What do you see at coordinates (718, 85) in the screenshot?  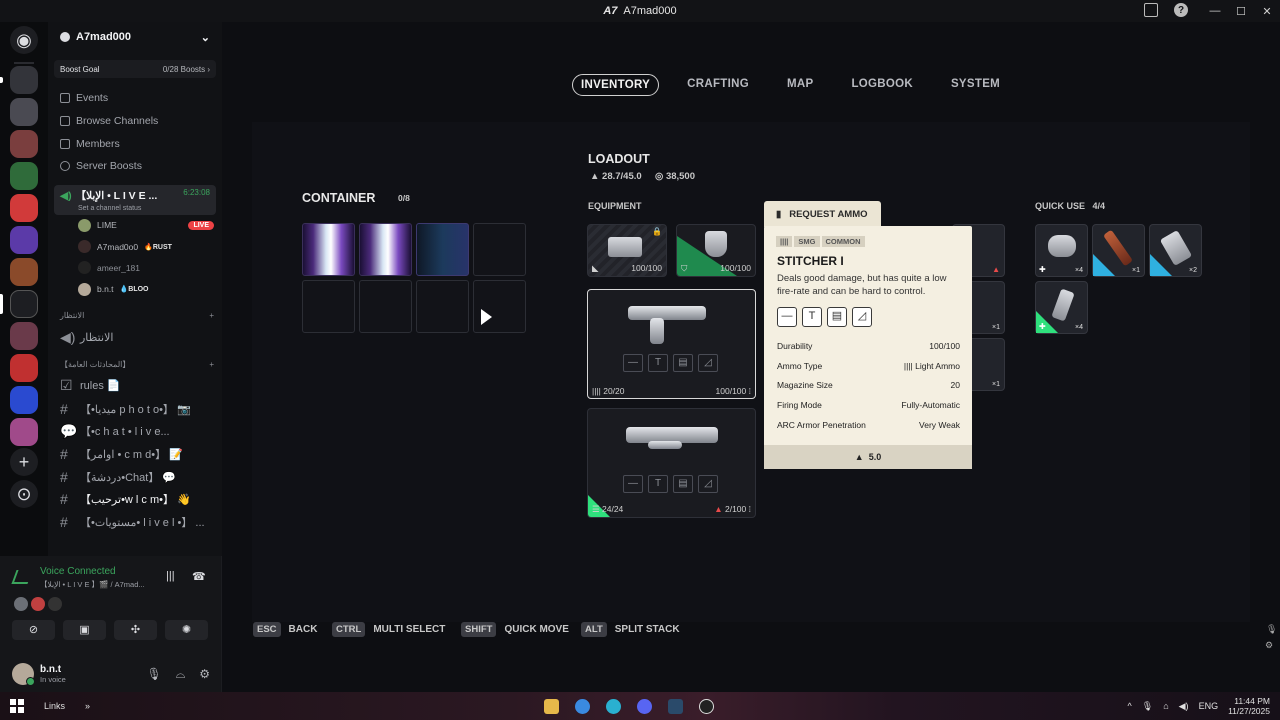 I see `tab-crafting: CRAFTING` at bounding box center [718, 85].